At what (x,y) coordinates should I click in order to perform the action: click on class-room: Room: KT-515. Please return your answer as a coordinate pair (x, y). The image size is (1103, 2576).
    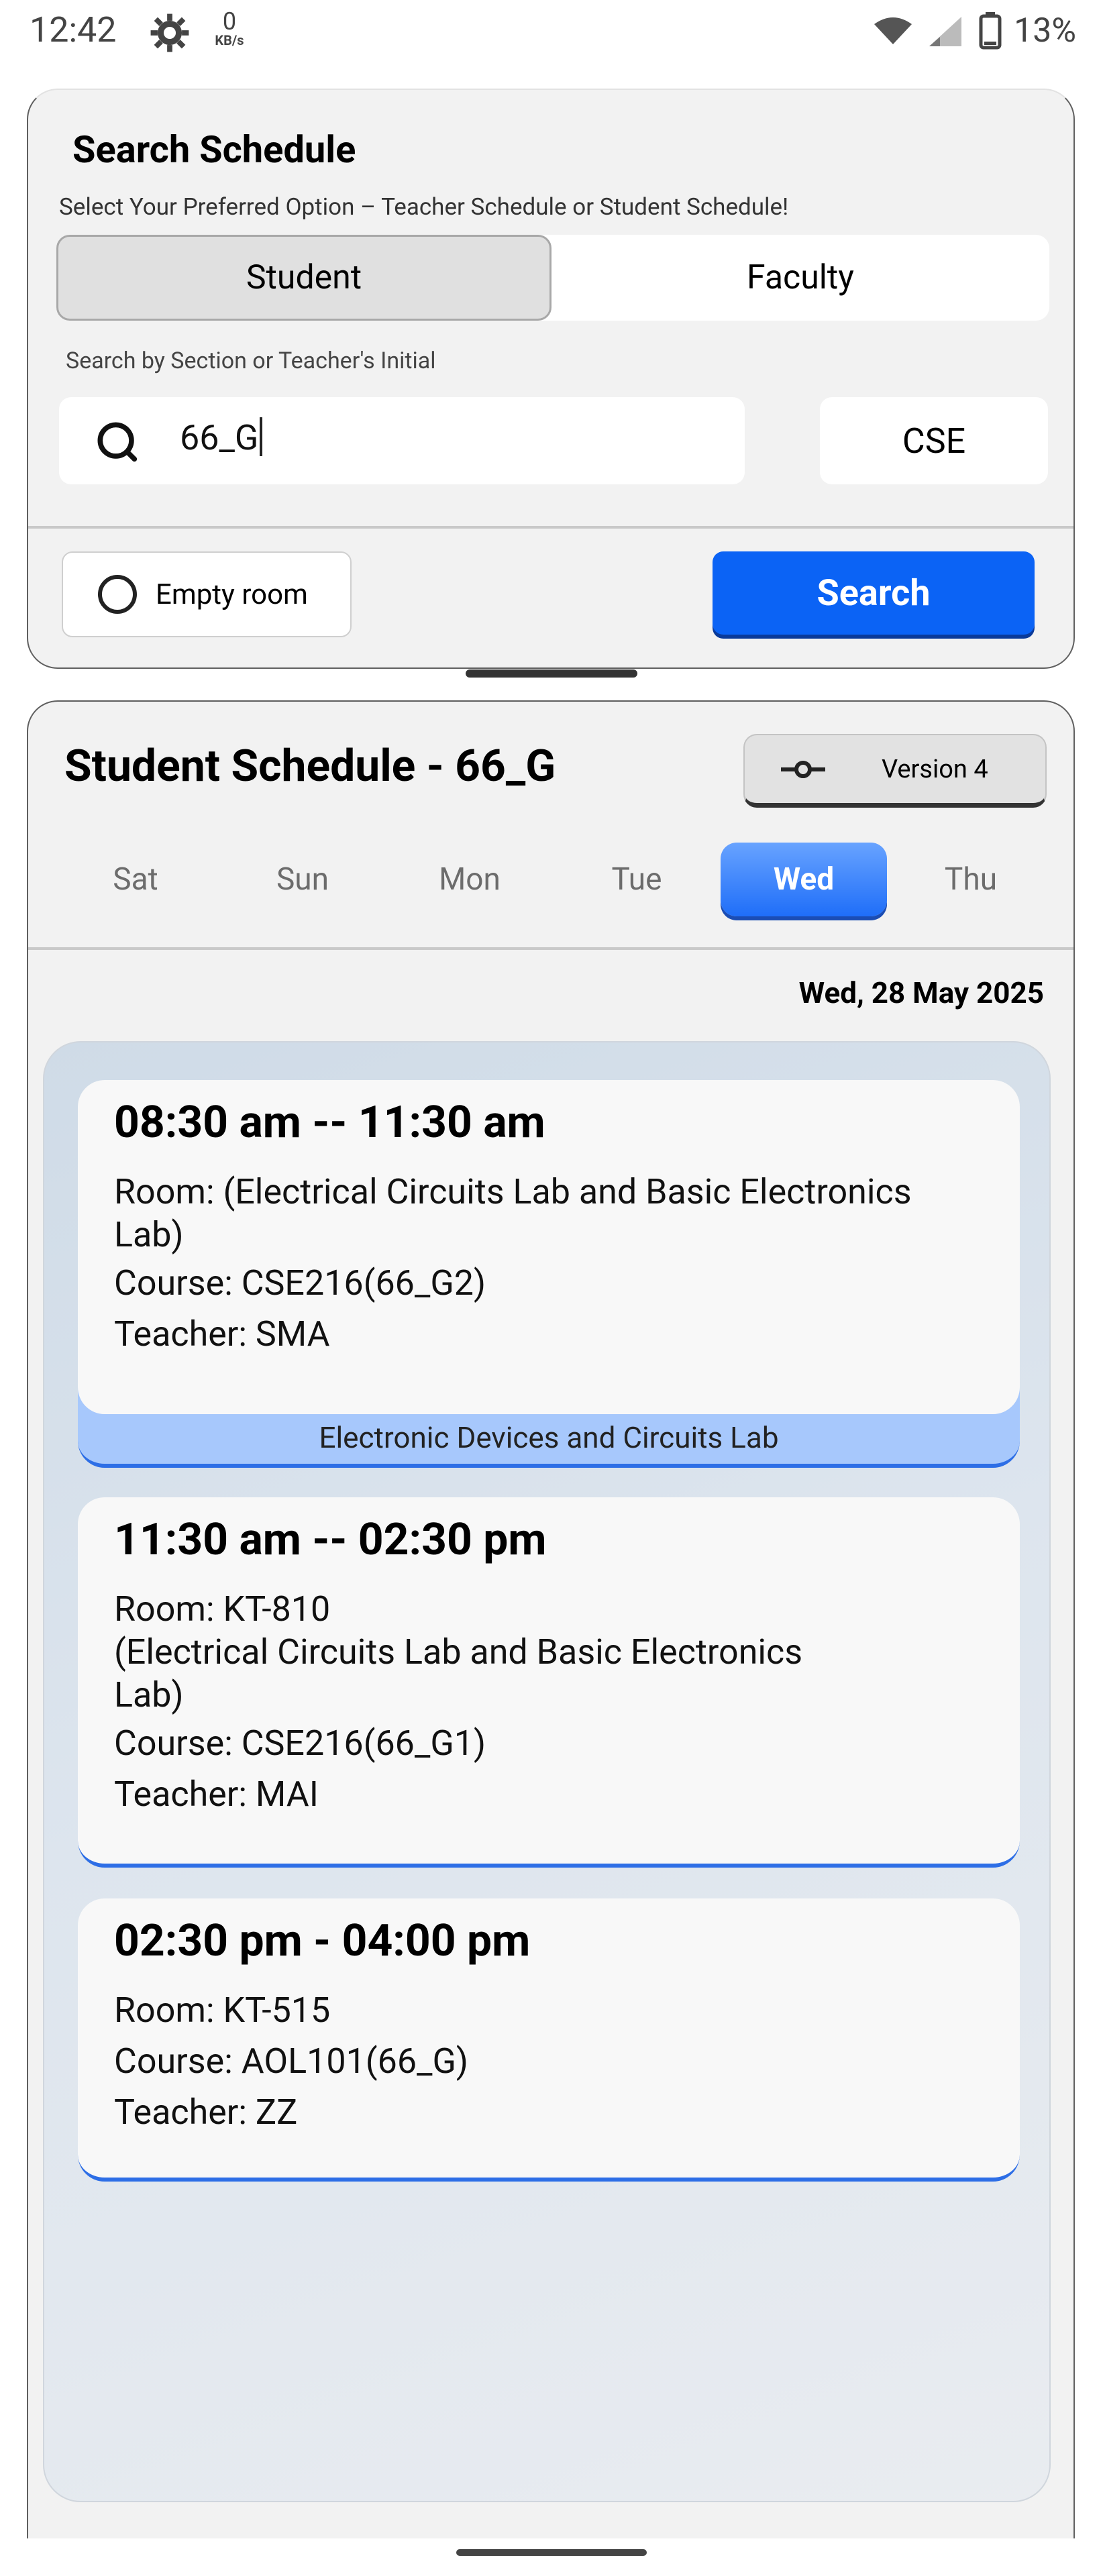
    Looking at the image, I should click on (223, 2010).